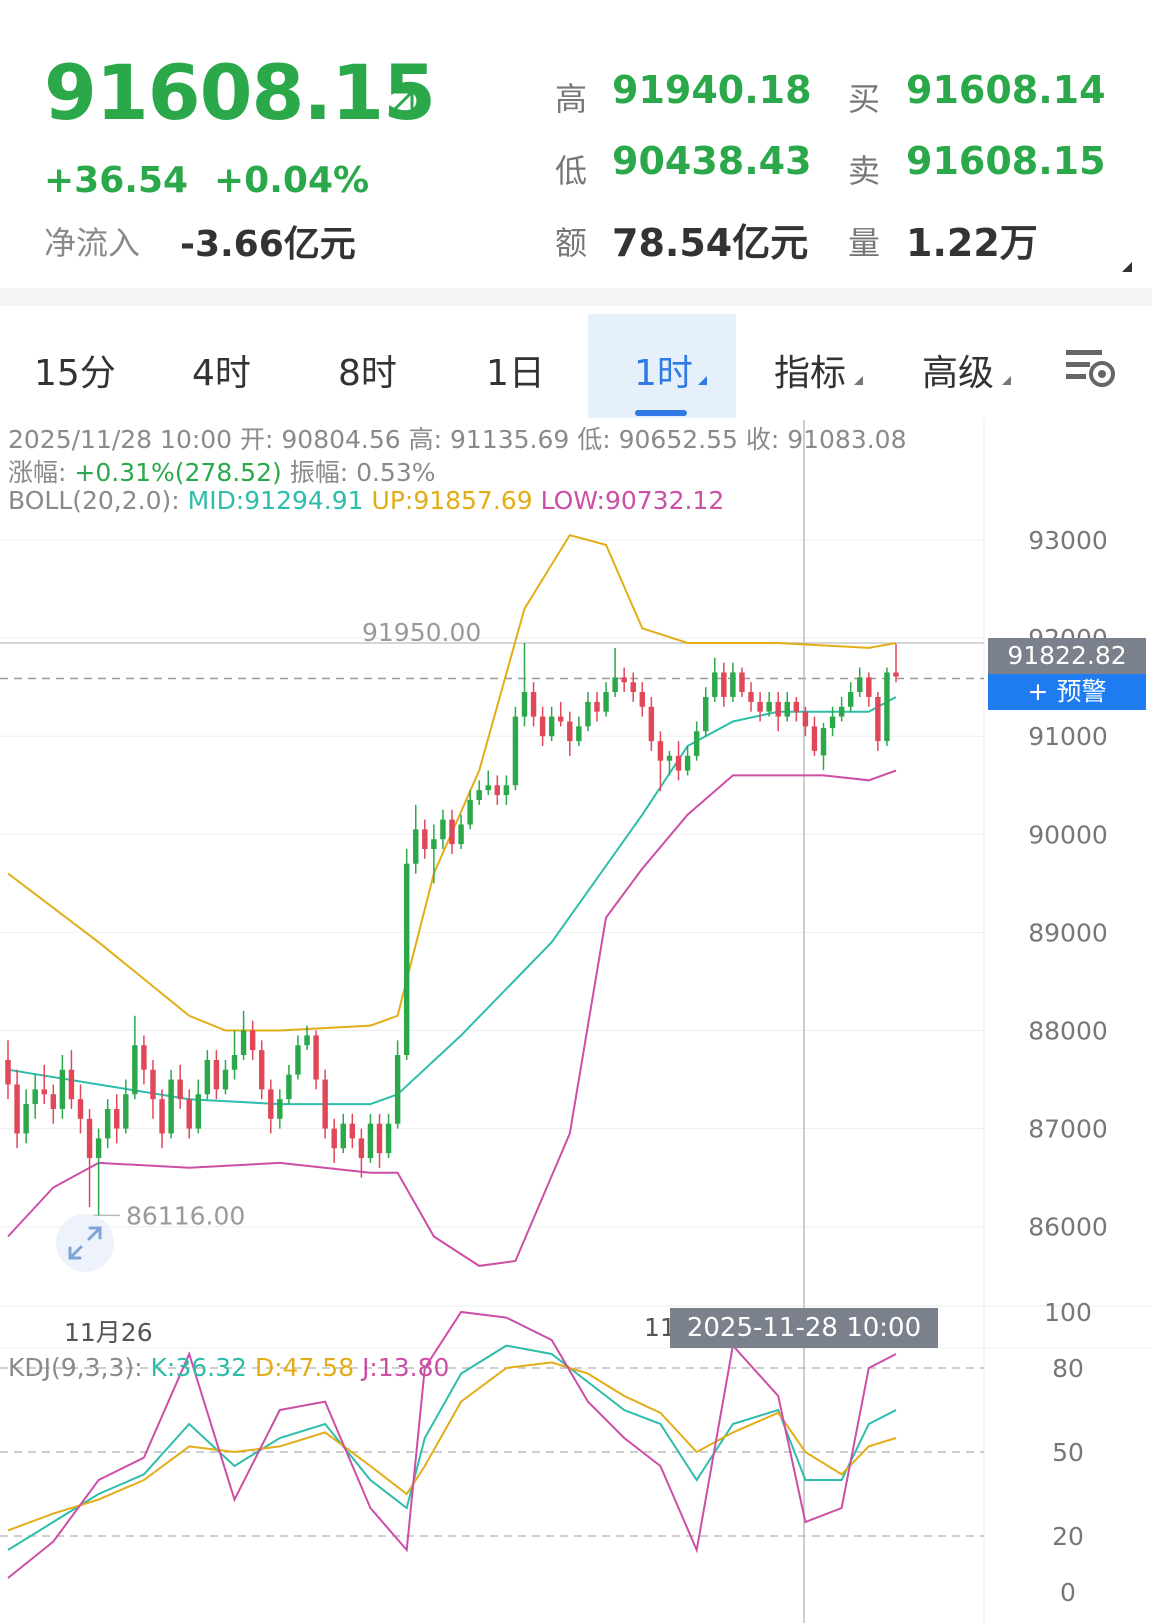  What do you see at coordinates (1068, 1452) in the screenshot?
I see `kdj-tick-label: 50` at bounding box center [1068, 1452].